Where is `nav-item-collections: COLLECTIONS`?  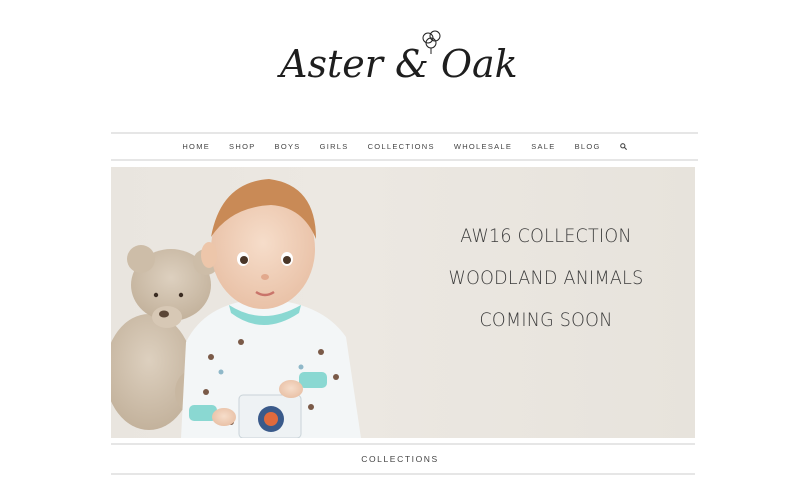
nav-item-collections: COLLECTIONS is located at coordinates (401, 146).